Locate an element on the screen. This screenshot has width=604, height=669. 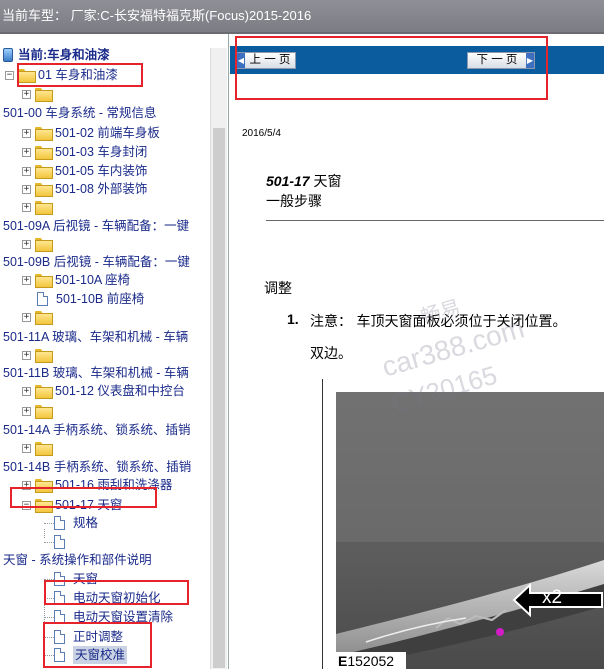
tree-scrollbar is located at coordinates (218, 358).